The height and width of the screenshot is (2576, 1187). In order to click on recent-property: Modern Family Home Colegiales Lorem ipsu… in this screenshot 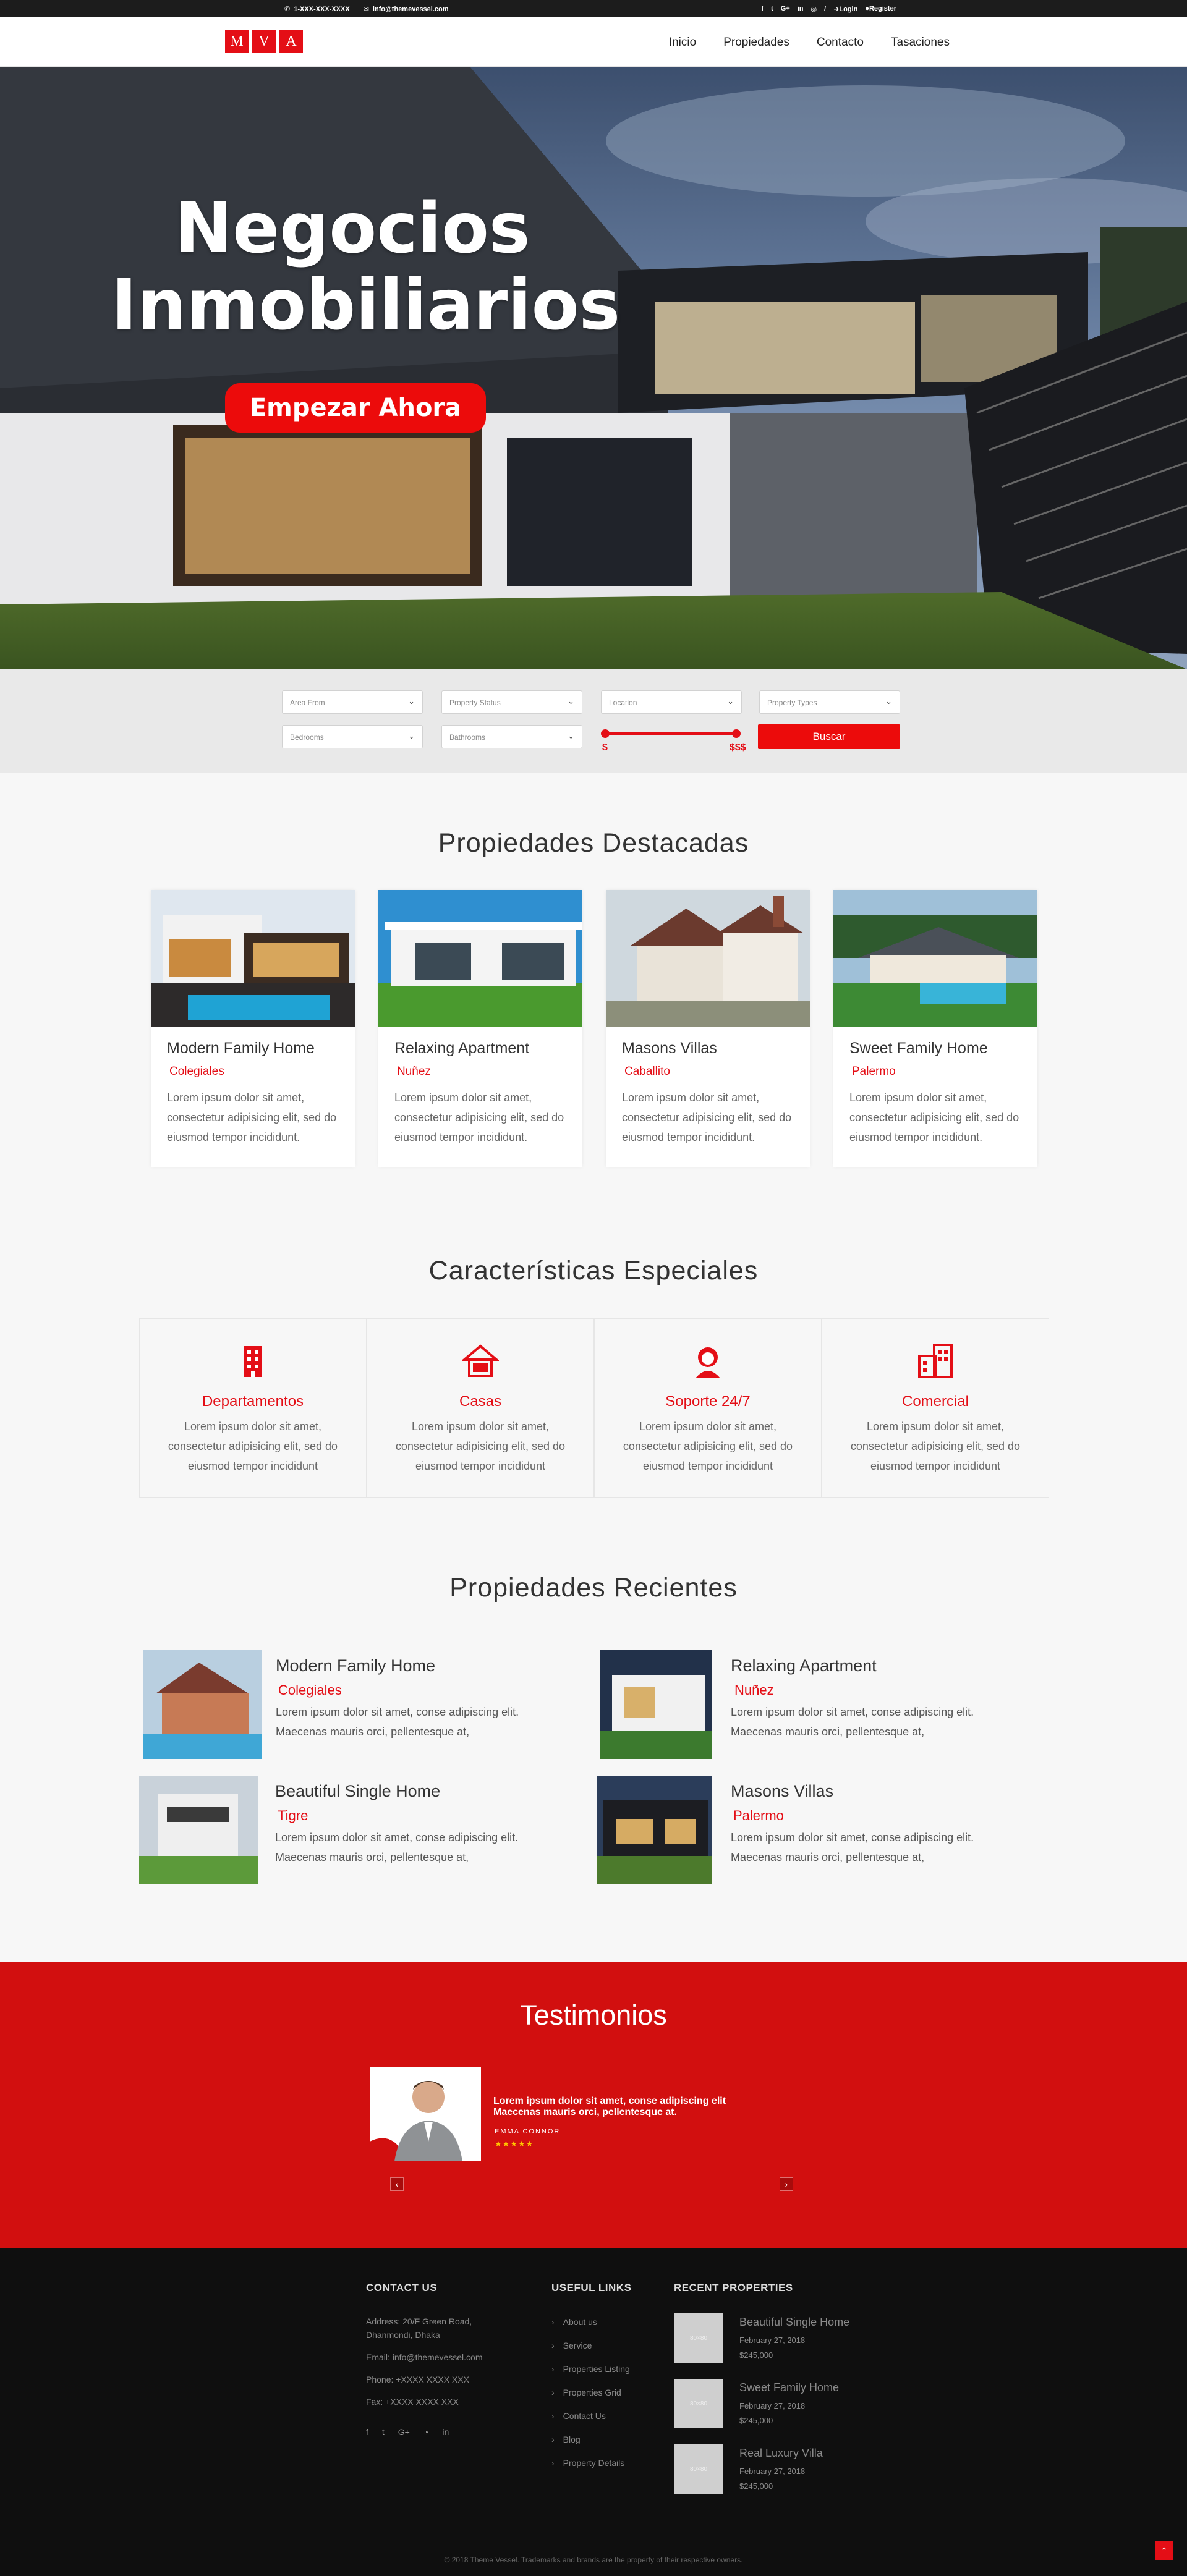, I will do `click(366, 1705)`.